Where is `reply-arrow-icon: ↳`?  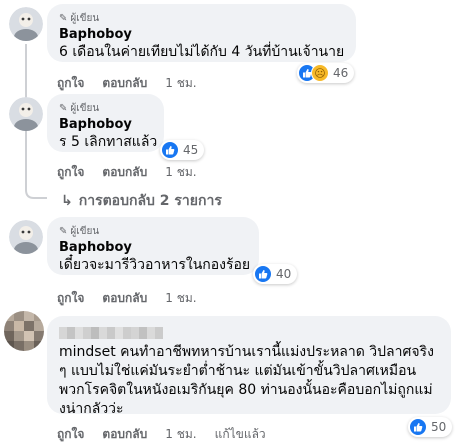 reply-arrow-icon: ↳ is located at coordinates (67, 201).